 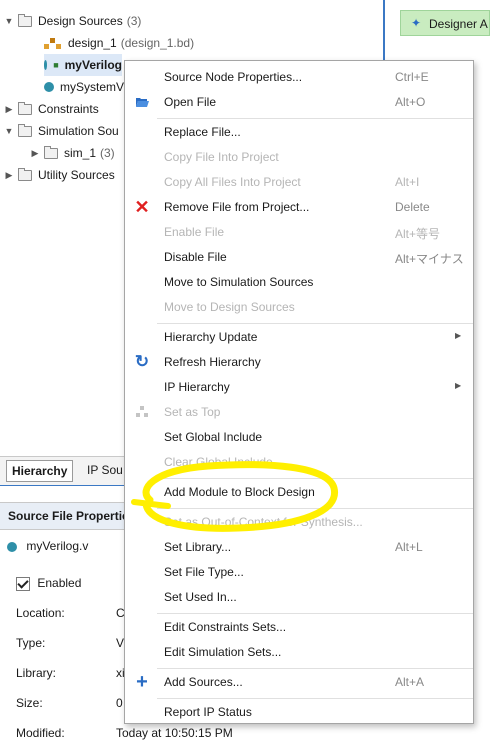 What do you see at coordinates (299, 232) in the screenshot?
I see `menu-item-enable-file: Enable File Alt+等号` at bounding box center [299, 232].